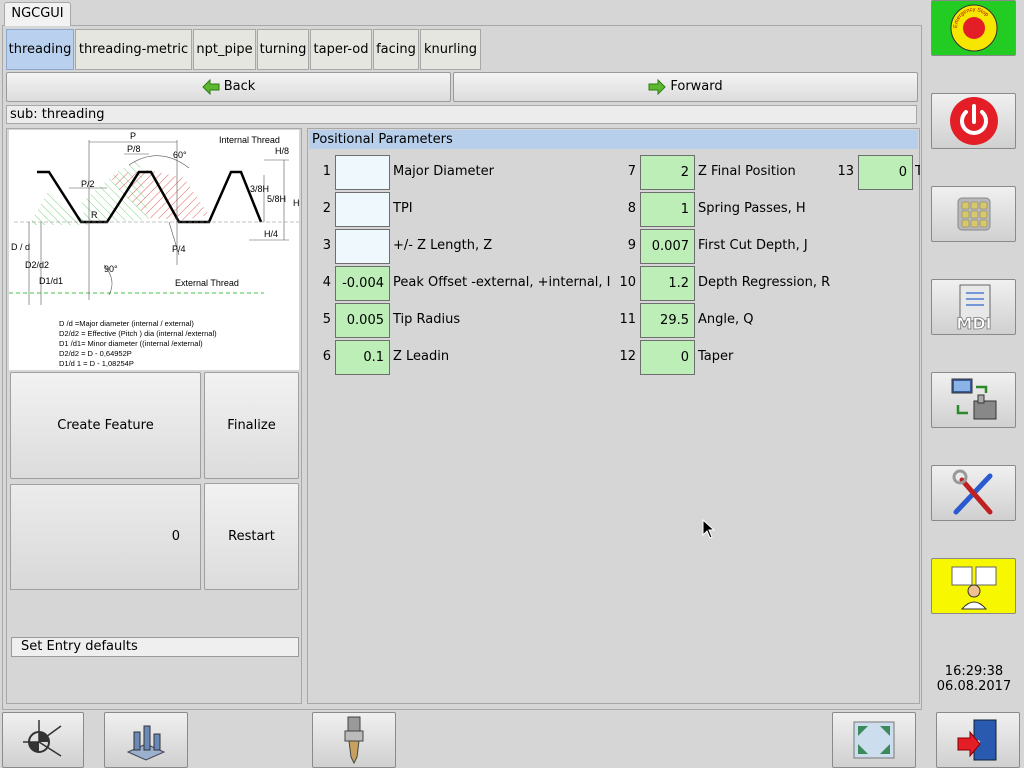 The height and width of the screenshot is (768, 1024). Describe the element at coordinates (133, 49) in the screenshot. I see `tab-threading-metric: threading-metric` at that location.